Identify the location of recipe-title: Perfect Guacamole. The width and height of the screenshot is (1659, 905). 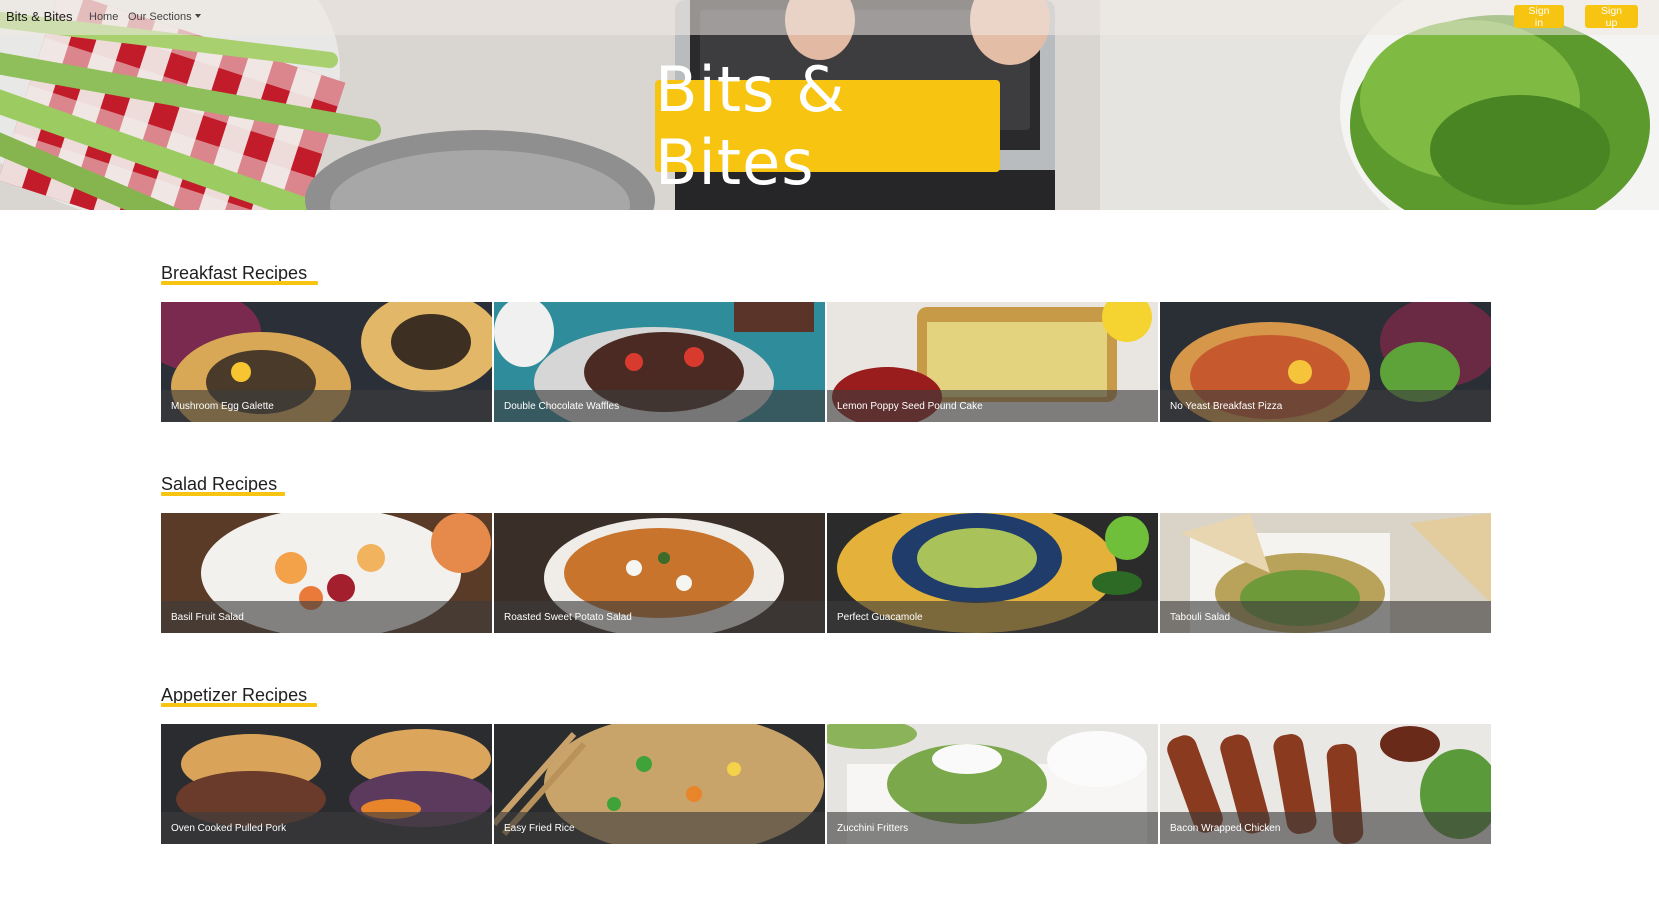
(880, 617).